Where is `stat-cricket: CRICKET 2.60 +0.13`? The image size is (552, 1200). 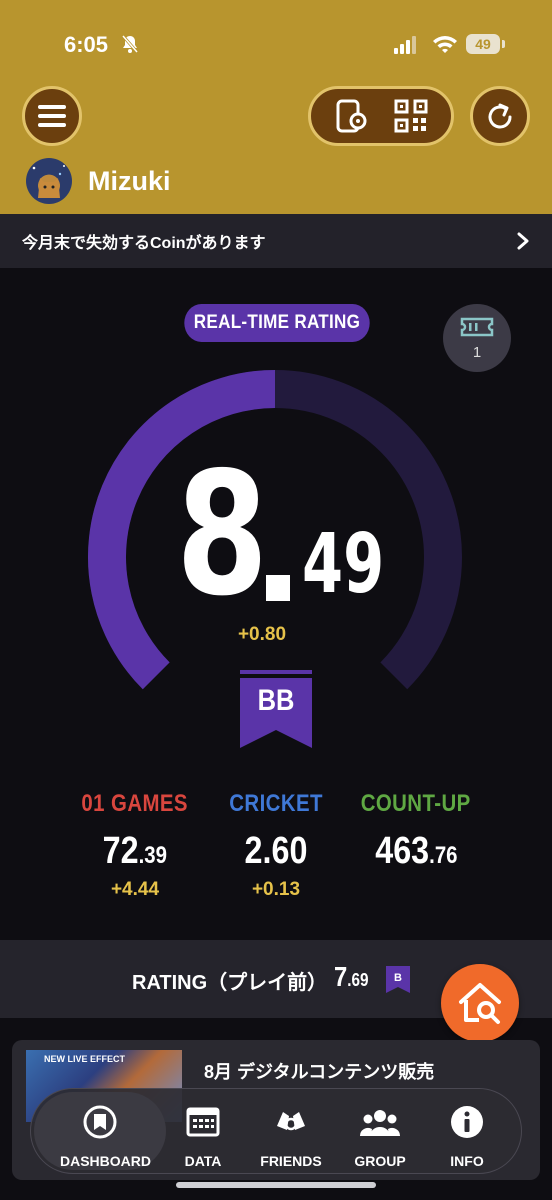 stat-cricket: CRICKET 2.60 +0.13 is located at coordinates (276, 845).